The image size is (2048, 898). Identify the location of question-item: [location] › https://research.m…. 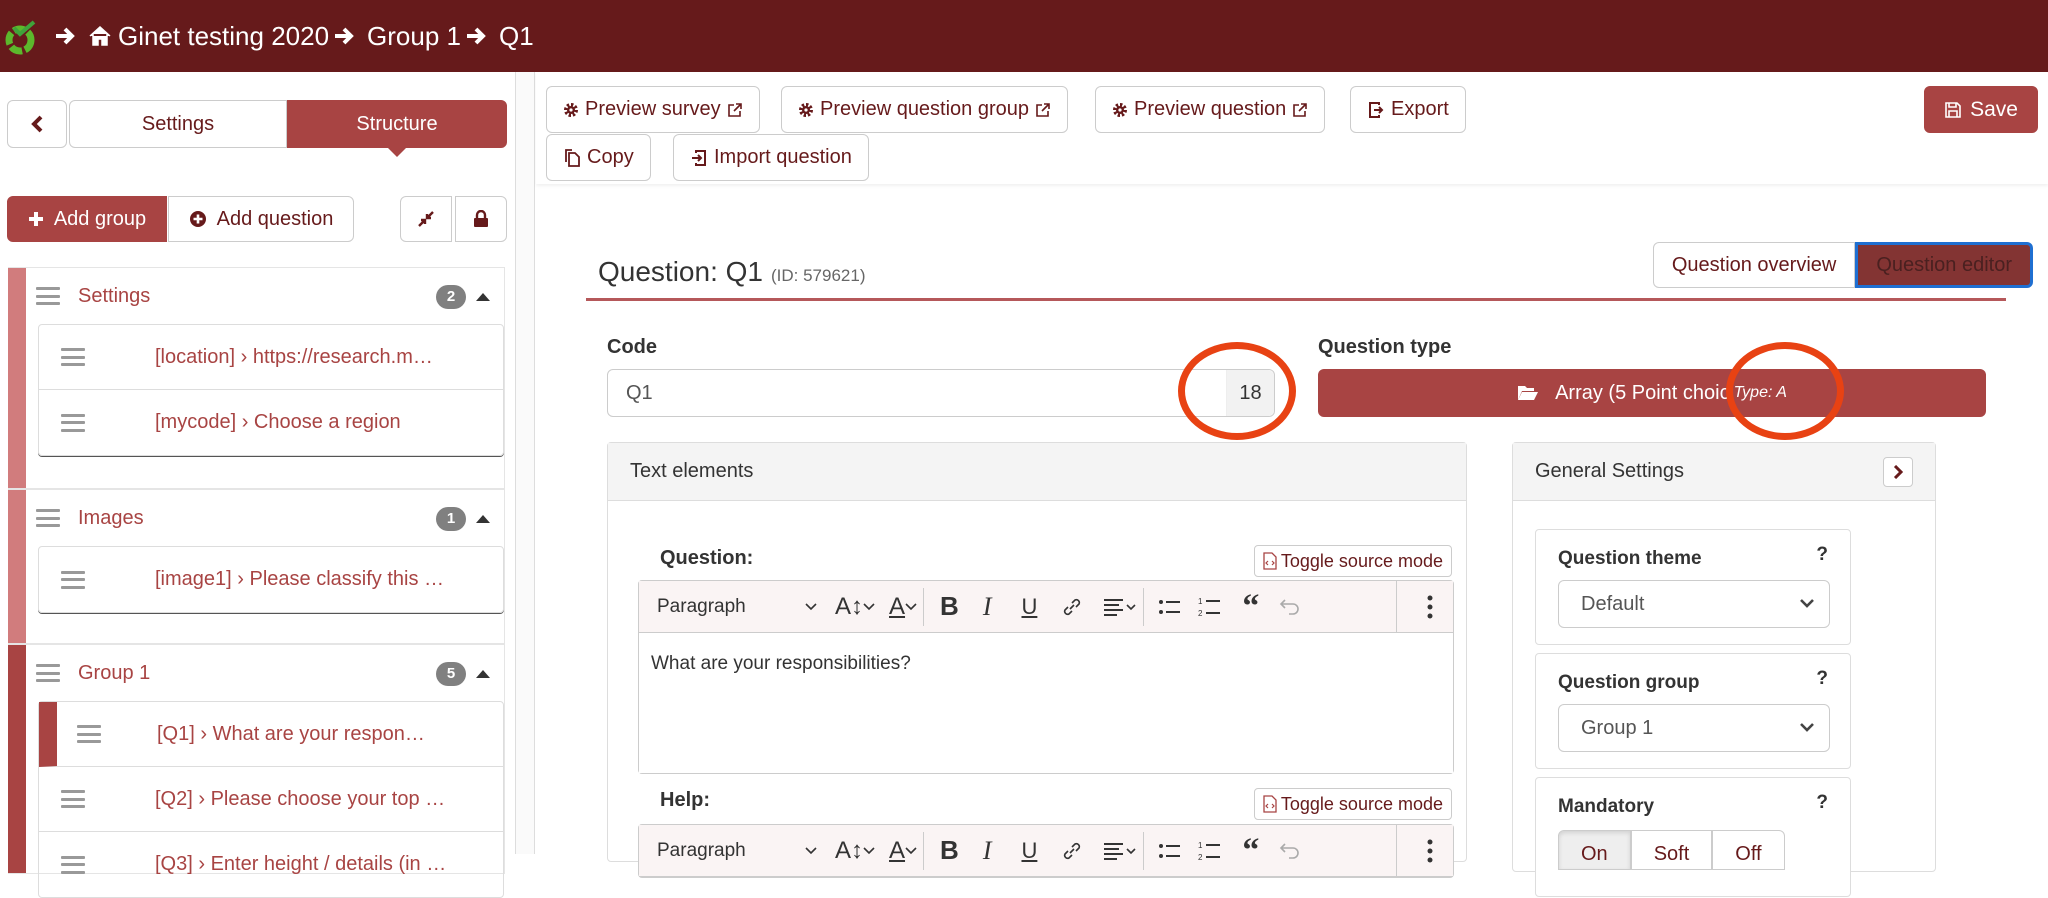
(271, 357).